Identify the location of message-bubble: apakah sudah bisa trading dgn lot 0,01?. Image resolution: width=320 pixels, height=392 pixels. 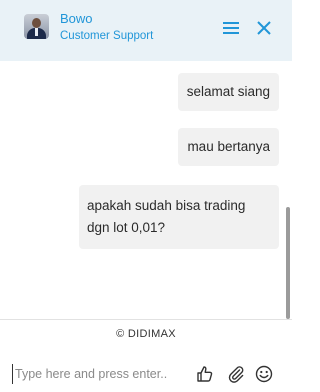
(179, 217).